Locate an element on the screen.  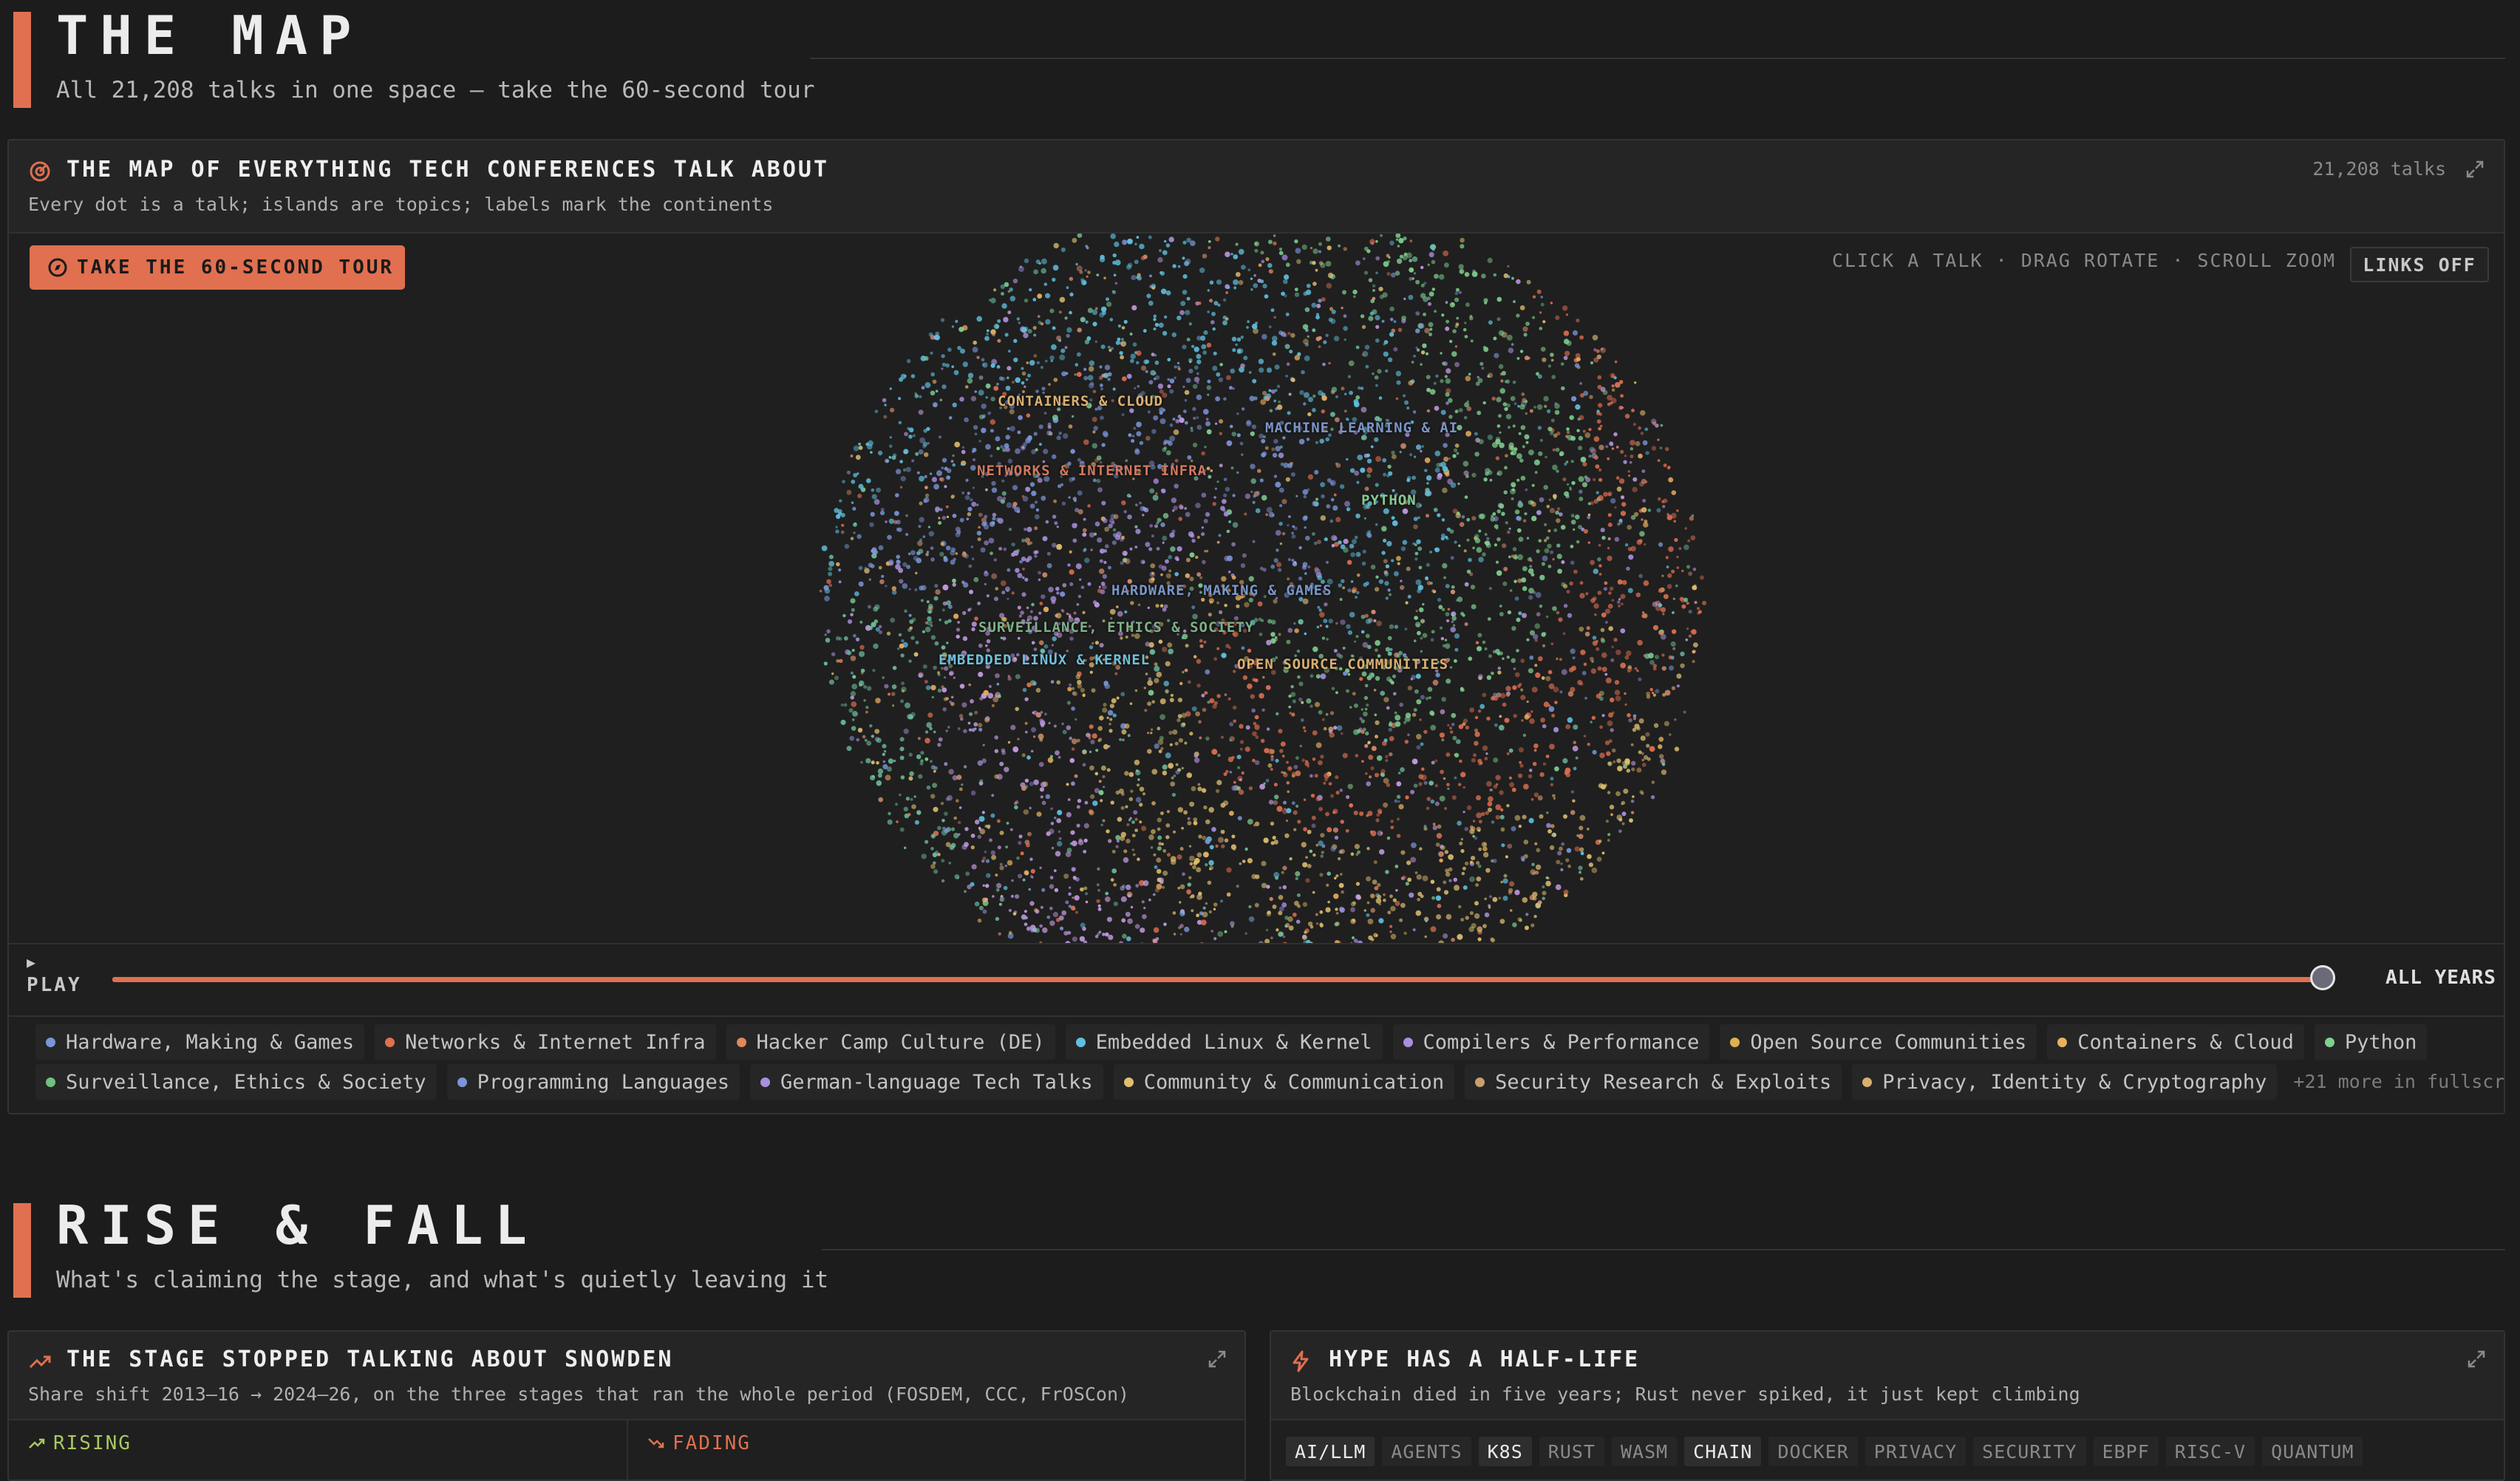
legend-chip: Python is located at coordinates (2371, 1042).